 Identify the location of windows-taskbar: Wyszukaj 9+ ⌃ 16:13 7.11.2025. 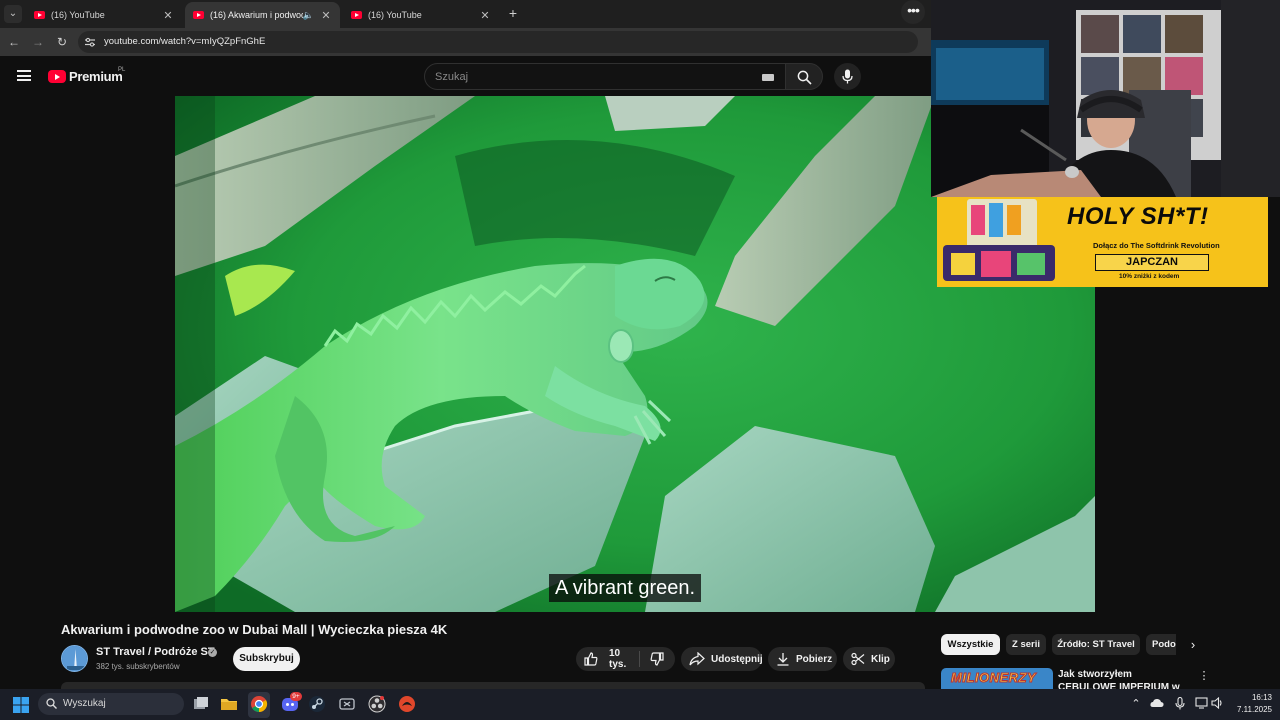
(640, 704).